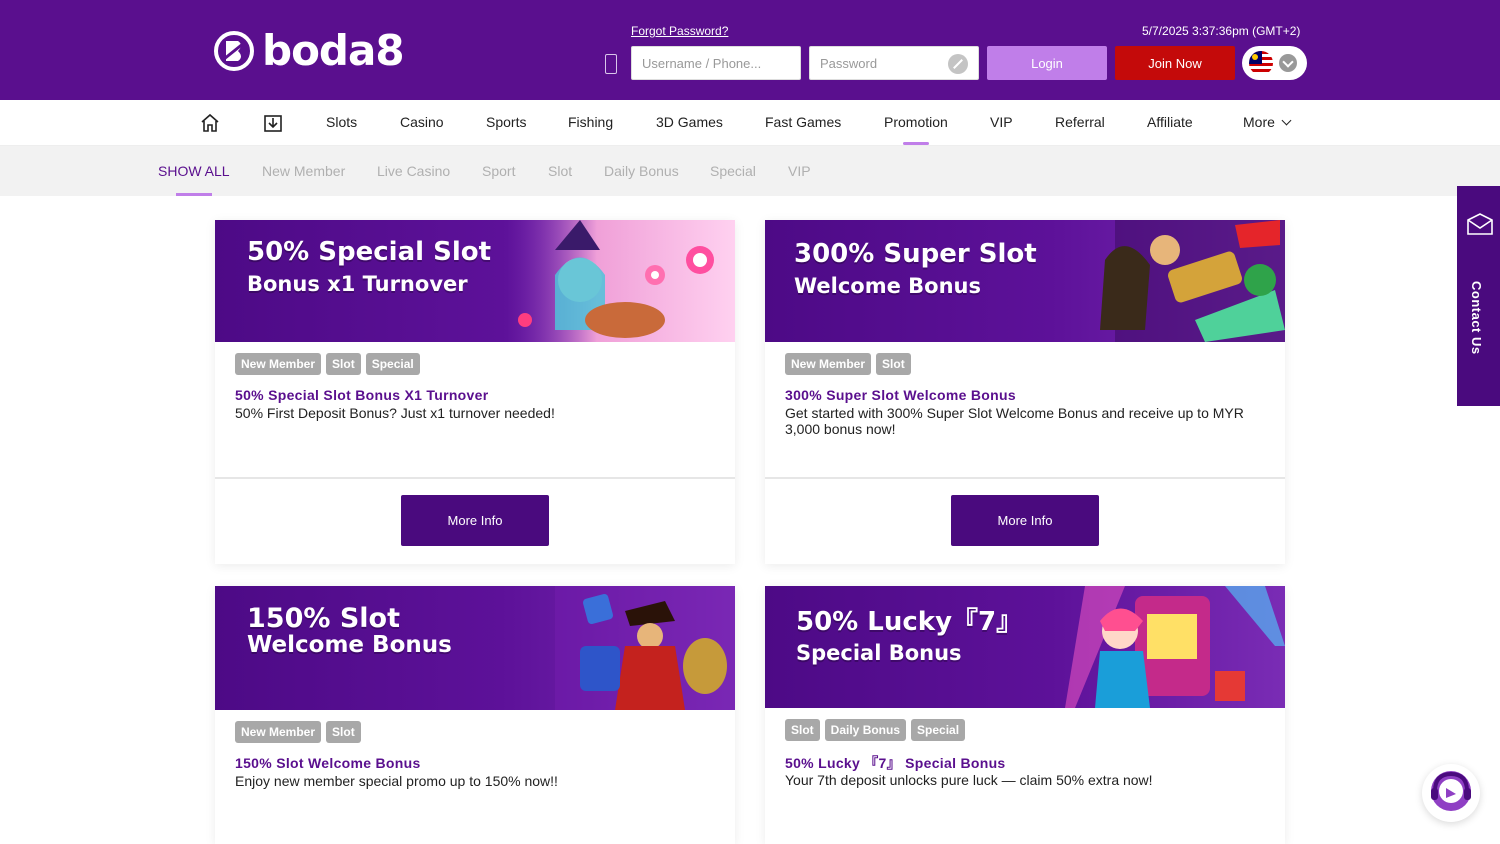 The height and width of the screenshot is (844, 1500). What do you see at coordinates (590, 123) in the screenshot?
I see `nav-fishing: Fishing` at bounding box center [590, 123].